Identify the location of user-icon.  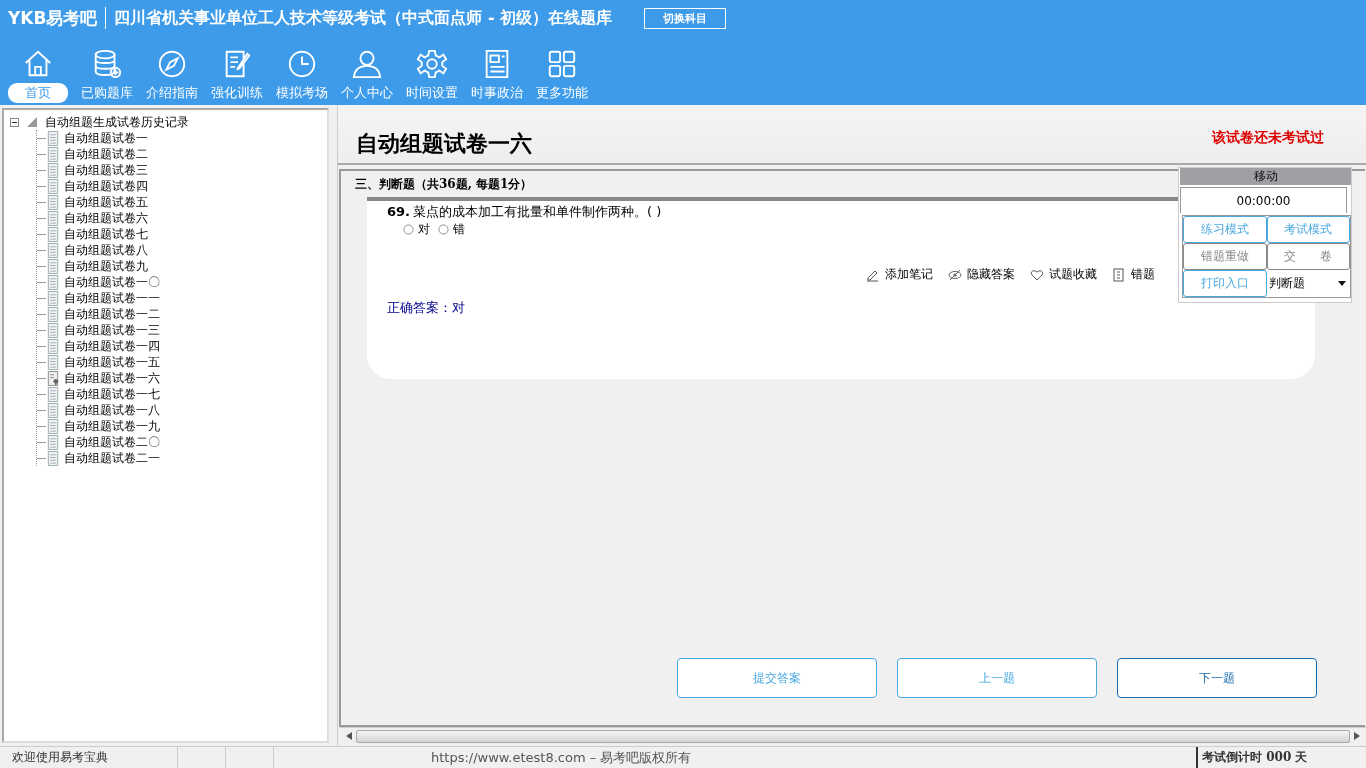
(366, 64).